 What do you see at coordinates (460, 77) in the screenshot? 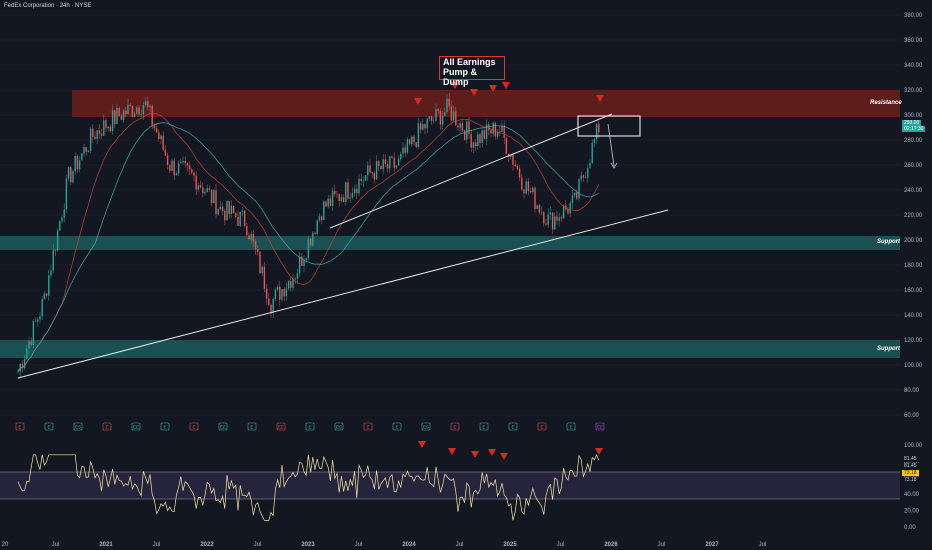
I see `annotation-line-2: Pump & Dump` at bounding box center [460, 77].